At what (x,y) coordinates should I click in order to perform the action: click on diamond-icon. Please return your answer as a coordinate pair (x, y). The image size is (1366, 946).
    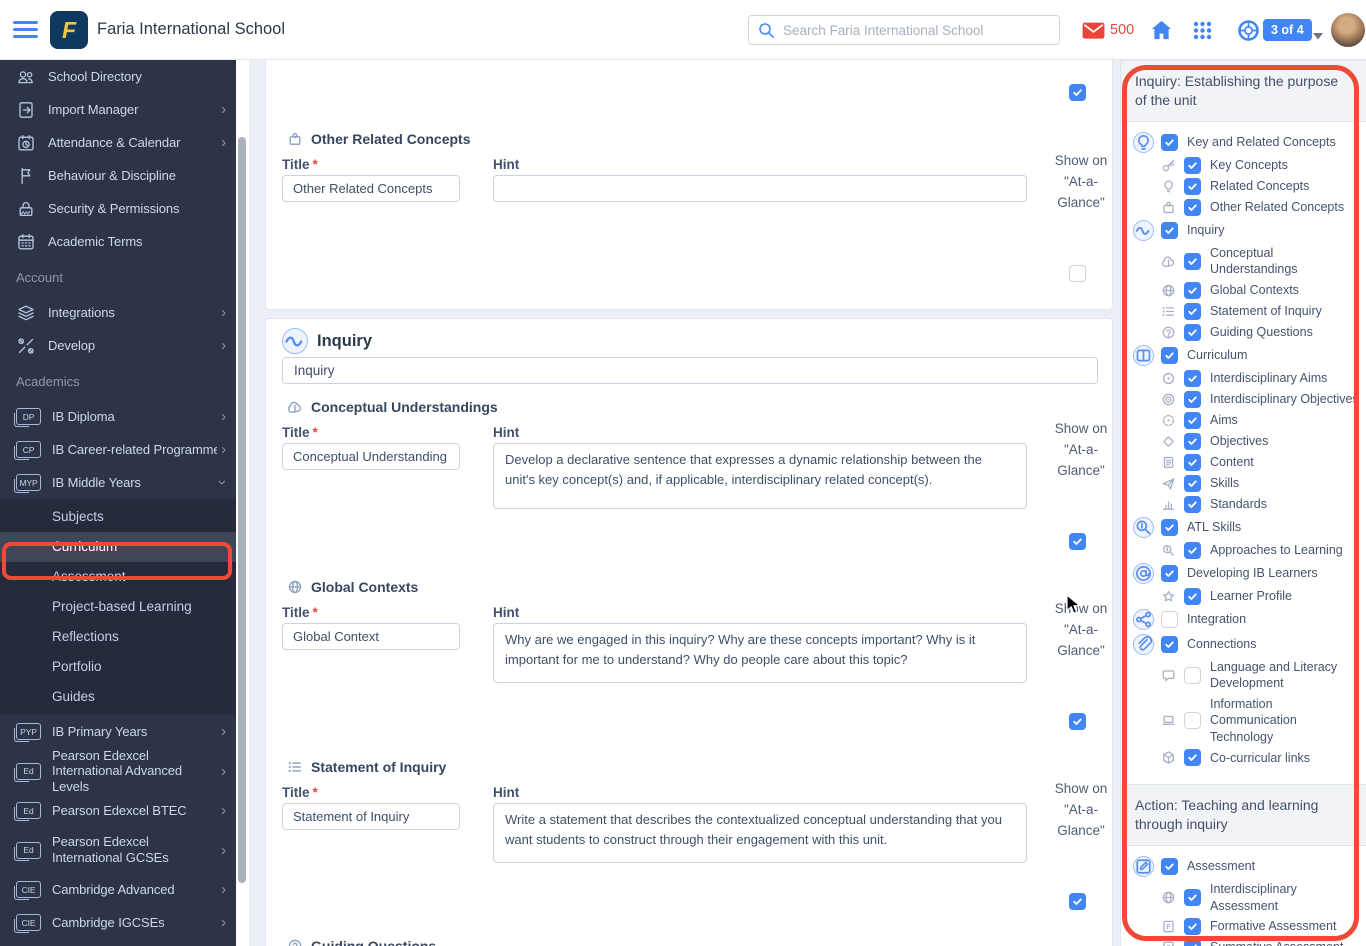
    Looking at the image, I should click on (1168, 441).